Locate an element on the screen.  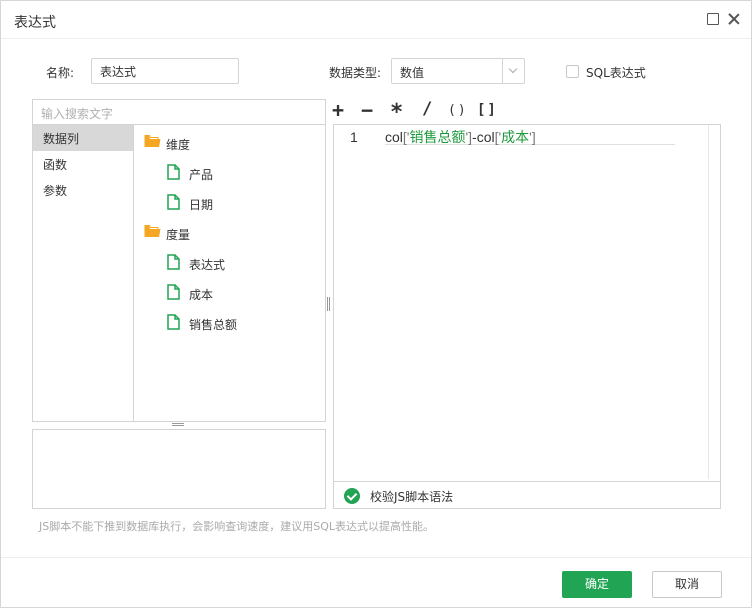
tree-item-label: 成本 is located at coordinates (201, 295).